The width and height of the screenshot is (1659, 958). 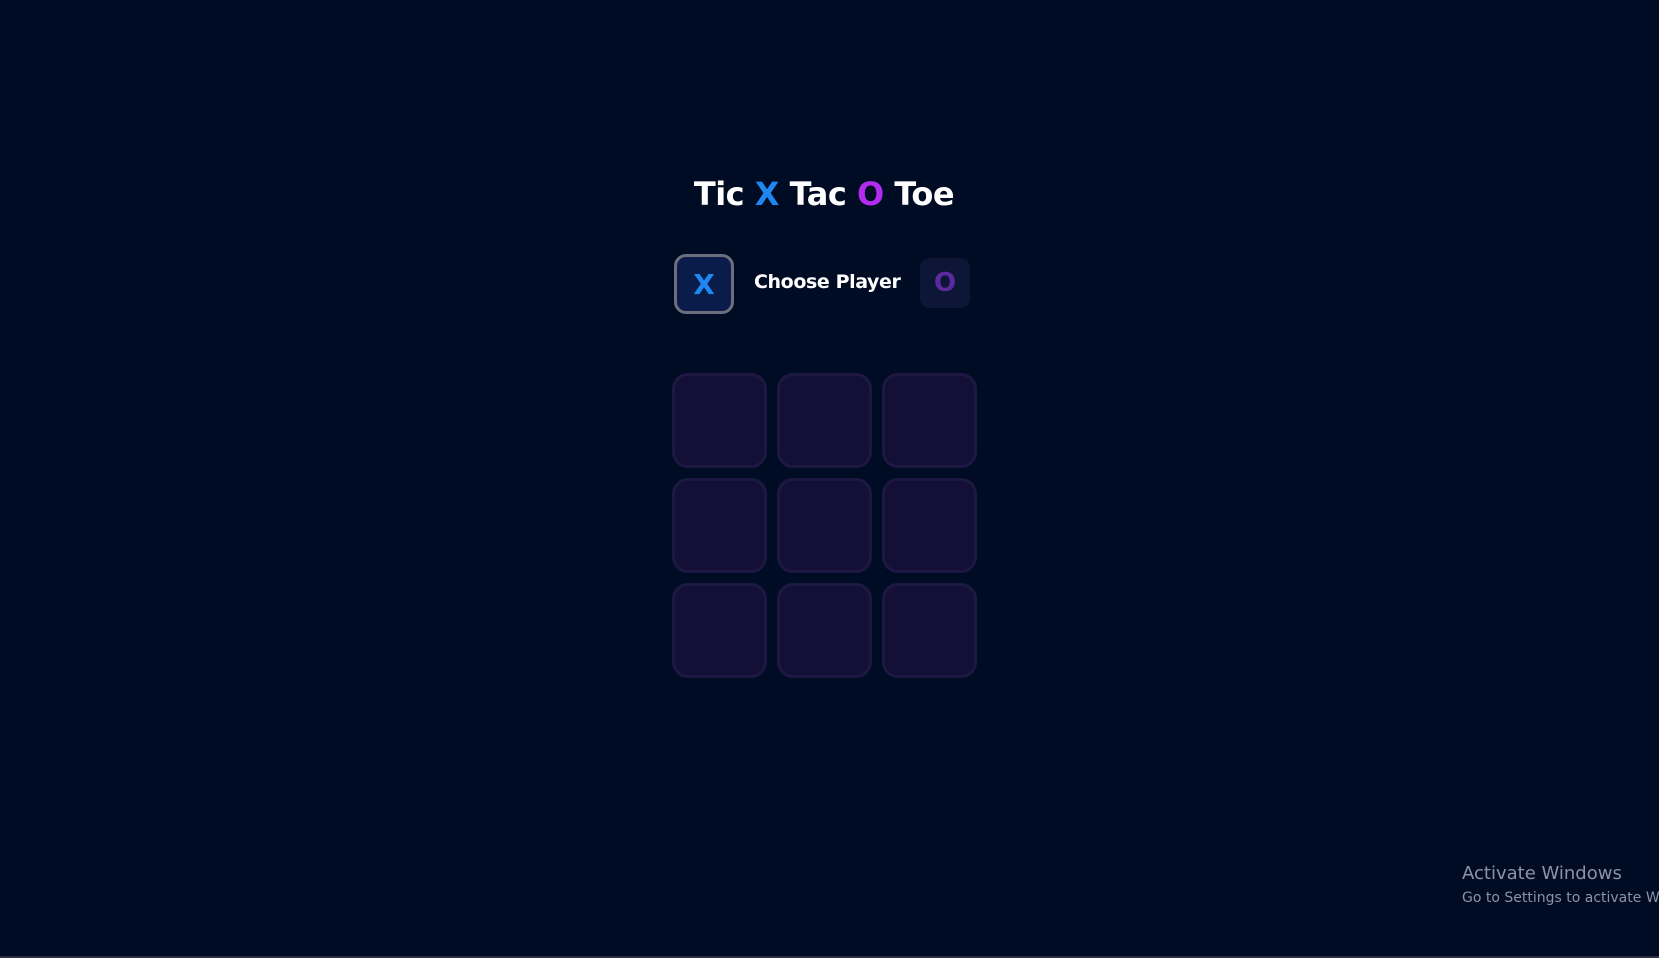 What do you see at coordinates (945, 283) in the screenshot?
I see `choose-o-button: O` at bounding box center [945, 283].